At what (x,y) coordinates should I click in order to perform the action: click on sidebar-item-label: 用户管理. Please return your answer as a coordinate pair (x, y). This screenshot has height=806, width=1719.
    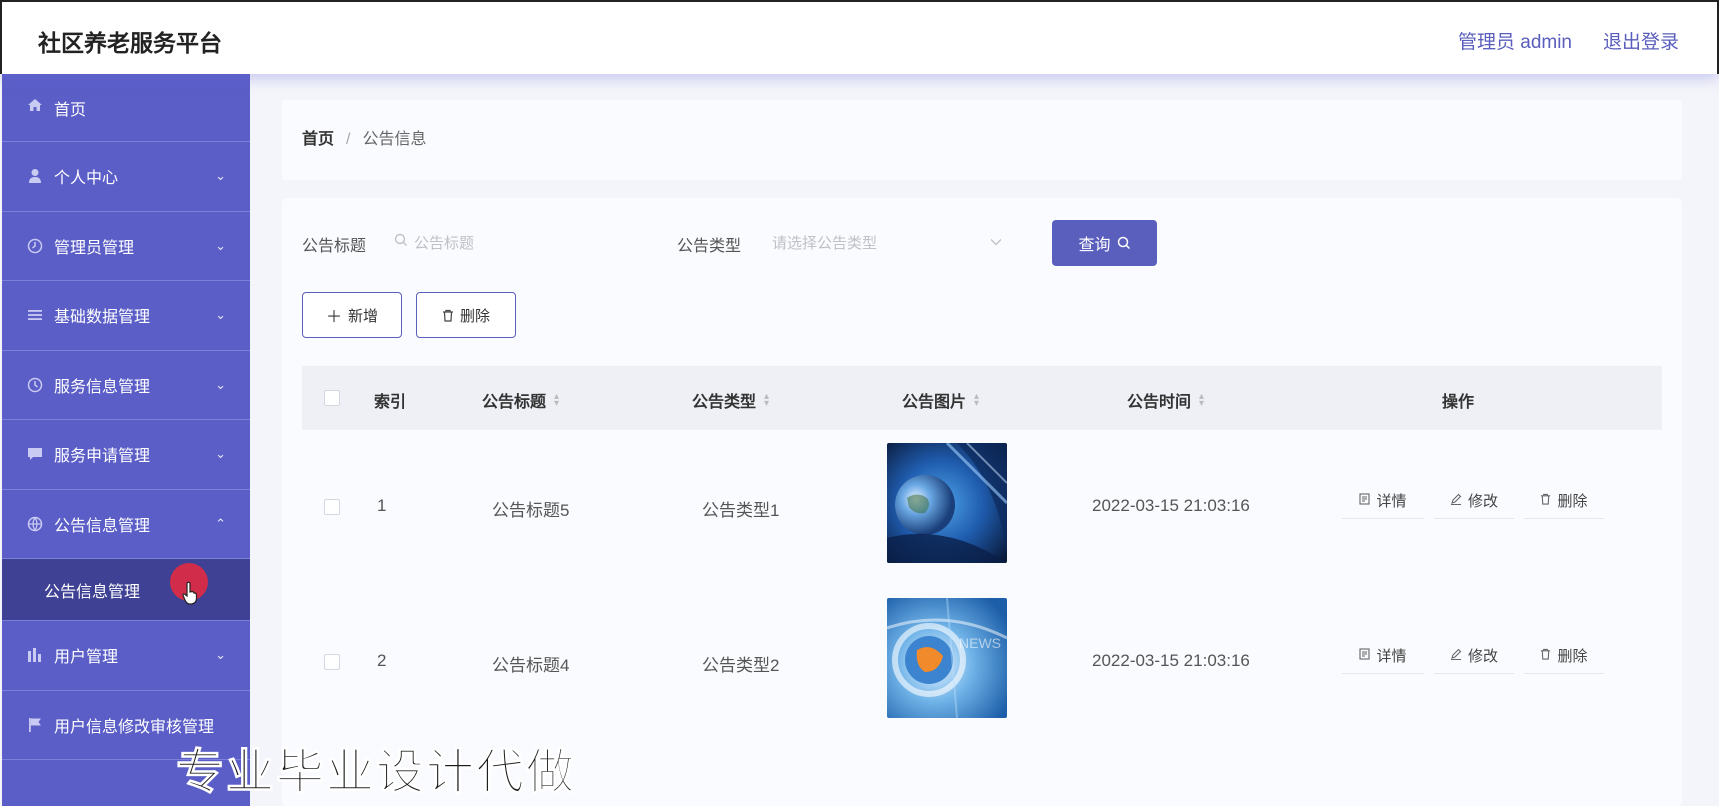
    Looking at the image, I should click on (86, 658).